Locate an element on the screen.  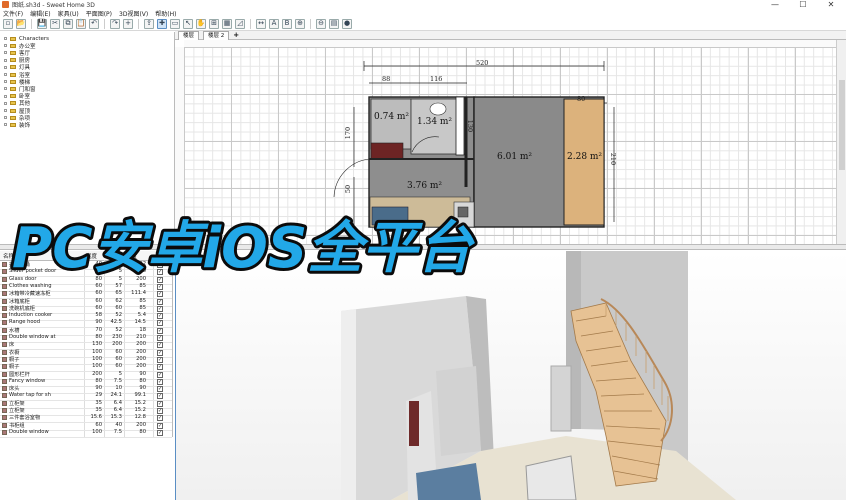
create-labels-icon: ◿ is located at coordinates (240, 23).